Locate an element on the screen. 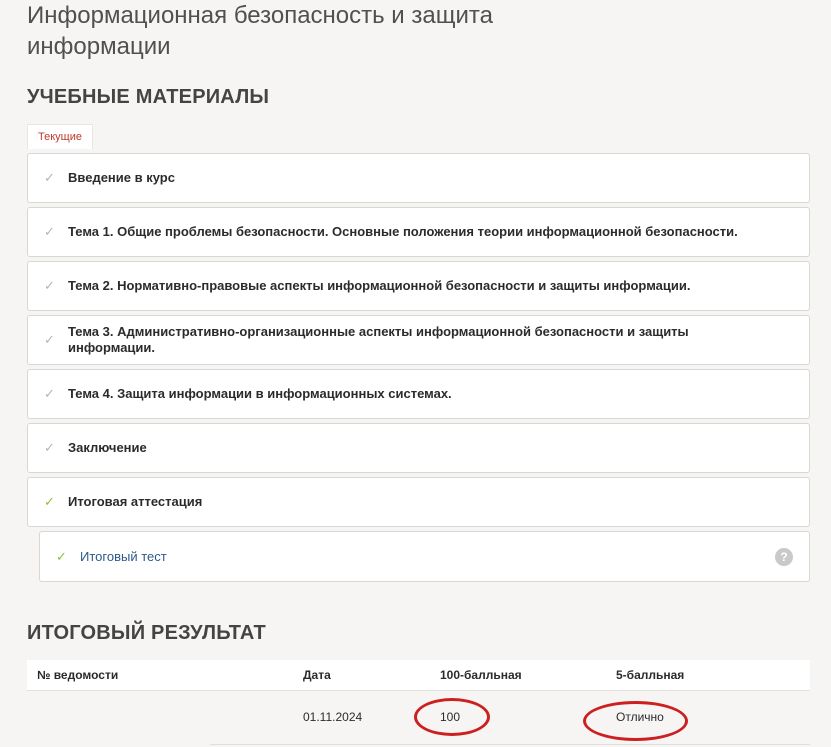 Image resolution: width=831 pixels, height=747 pixels. submodule-container: ✓ Итоговый тест ? is located at coordinates (418, 557).